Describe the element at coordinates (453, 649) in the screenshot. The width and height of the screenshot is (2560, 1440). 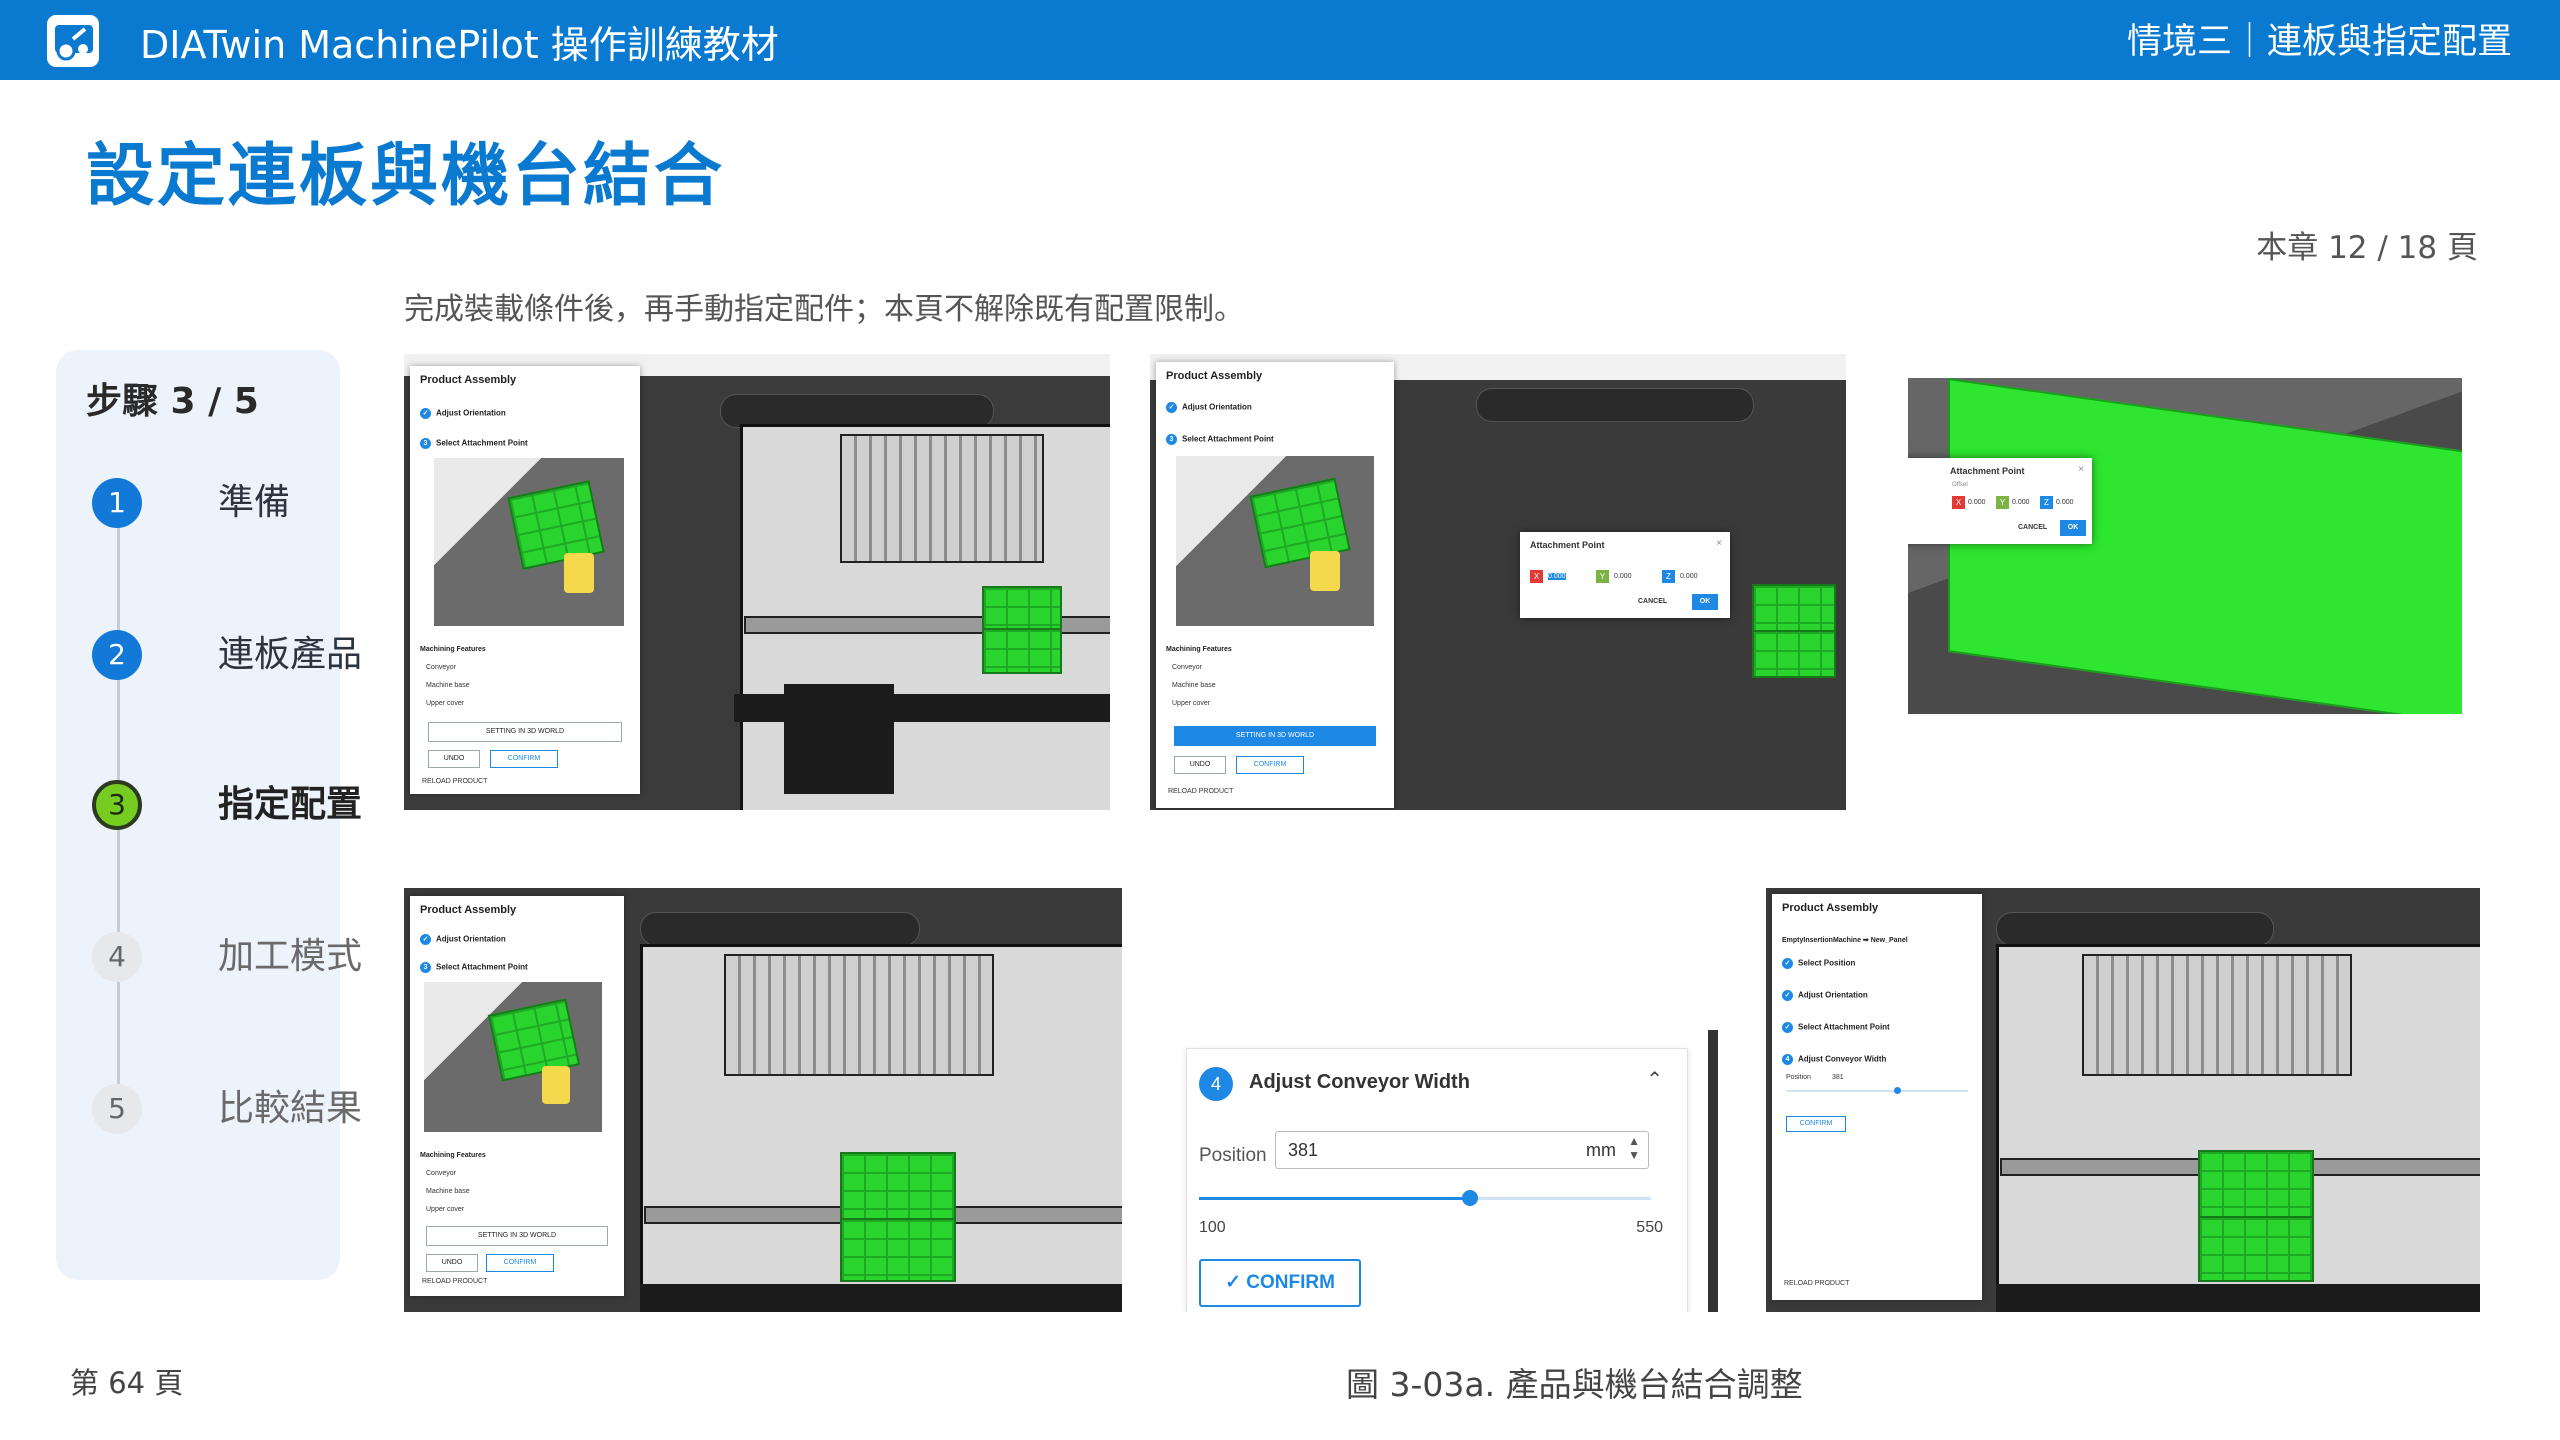
I see `machining-features-heading: Machining Features` at that location.